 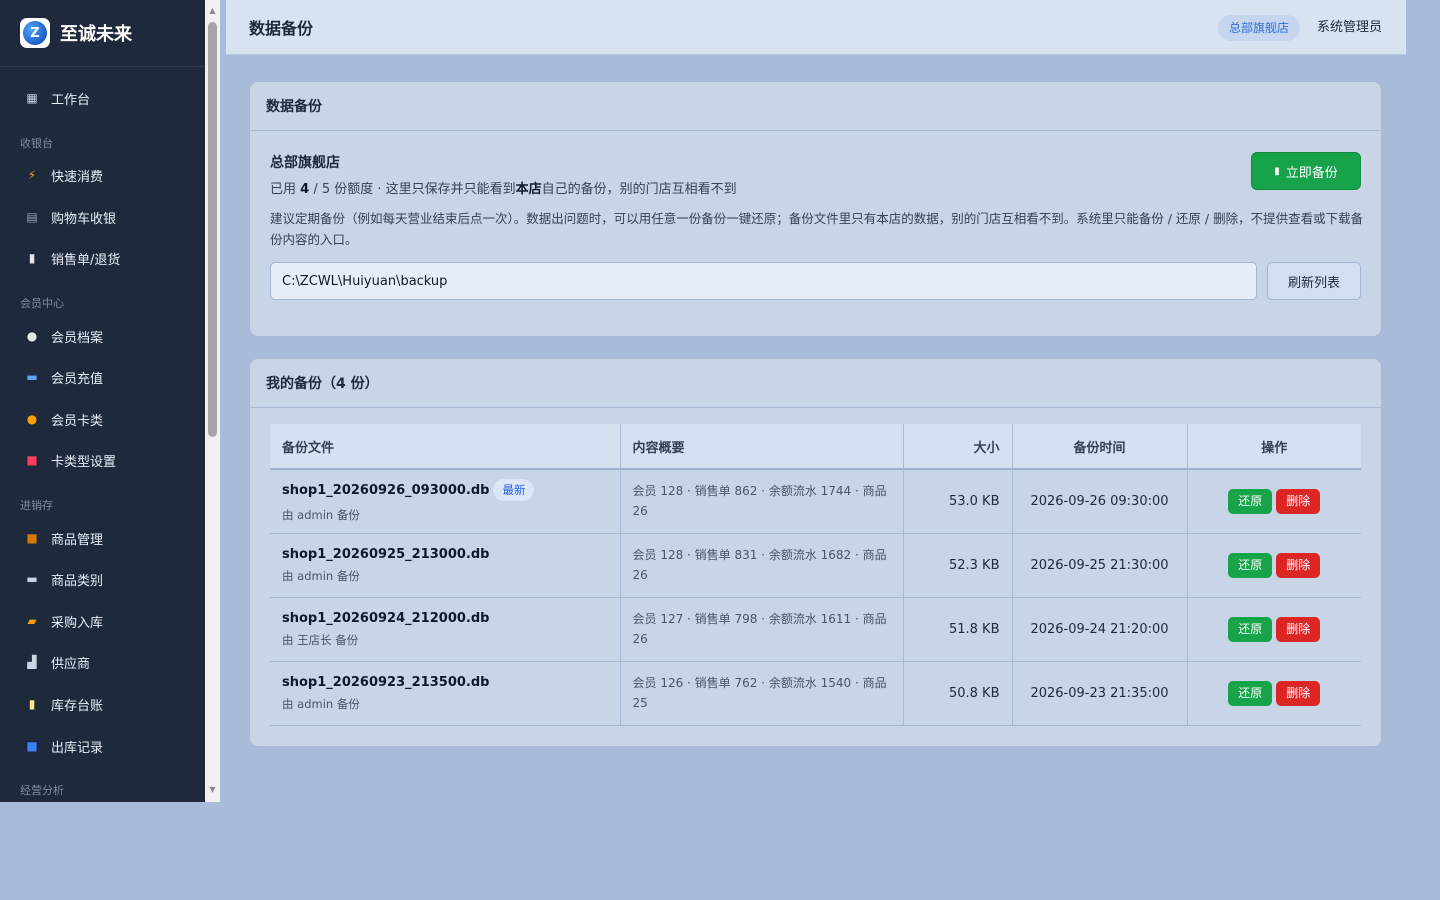 What do you see at coordinates (77, 540) in the screenshot?
I see `sidebar-item-label: 商品管理` at bounding box center [77, 540].